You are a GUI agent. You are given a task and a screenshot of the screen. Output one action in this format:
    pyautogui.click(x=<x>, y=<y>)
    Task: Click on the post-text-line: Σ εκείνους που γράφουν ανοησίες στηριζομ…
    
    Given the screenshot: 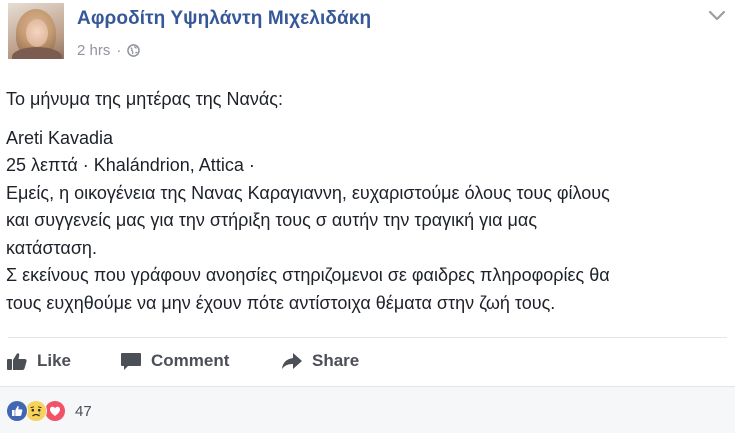 What is the action you would take?
    pyautogui.click(x=308, y=275)
    